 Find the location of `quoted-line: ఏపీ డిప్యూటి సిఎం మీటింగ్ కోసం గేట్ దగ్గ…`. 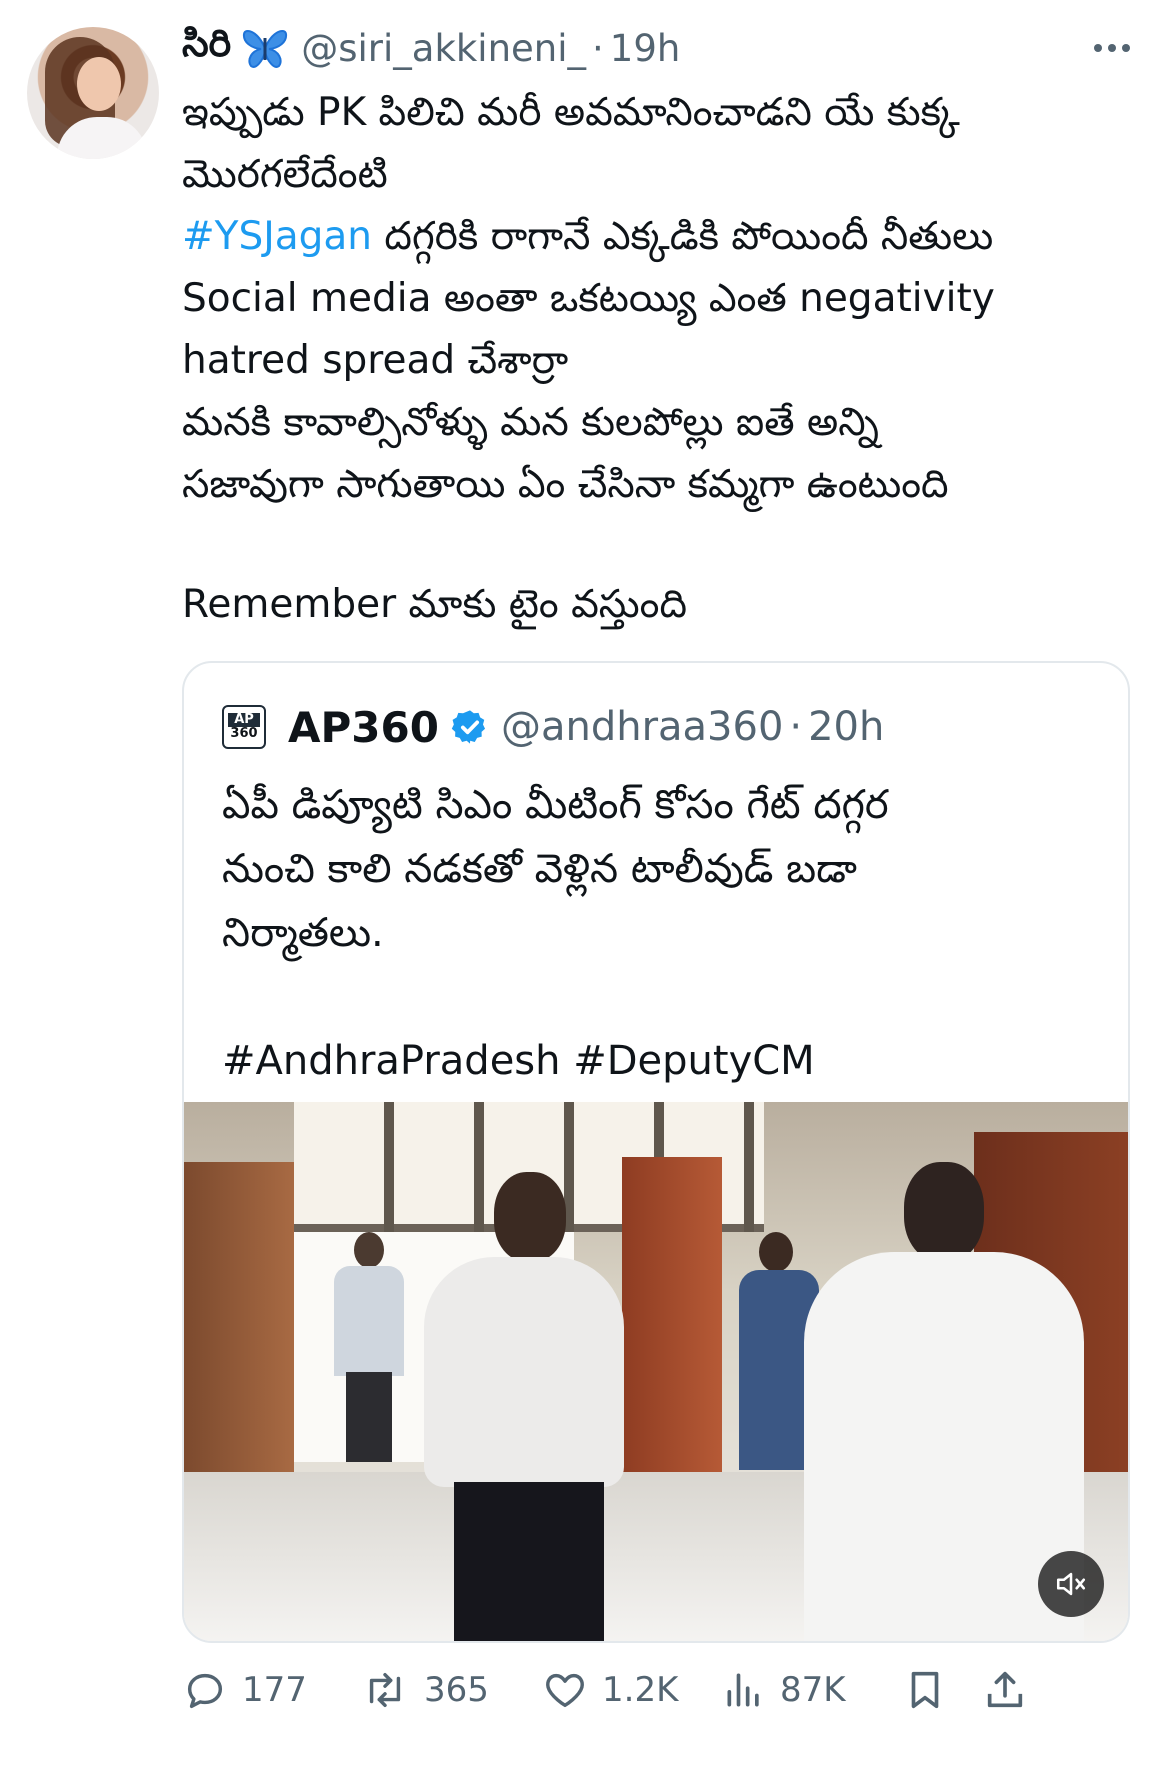

quoted-line: ఏపీ డిప్యూటి సిఎం మీటింగ్ కోసం గేట్ దగ్గ… is located at coordinates (555, 805).